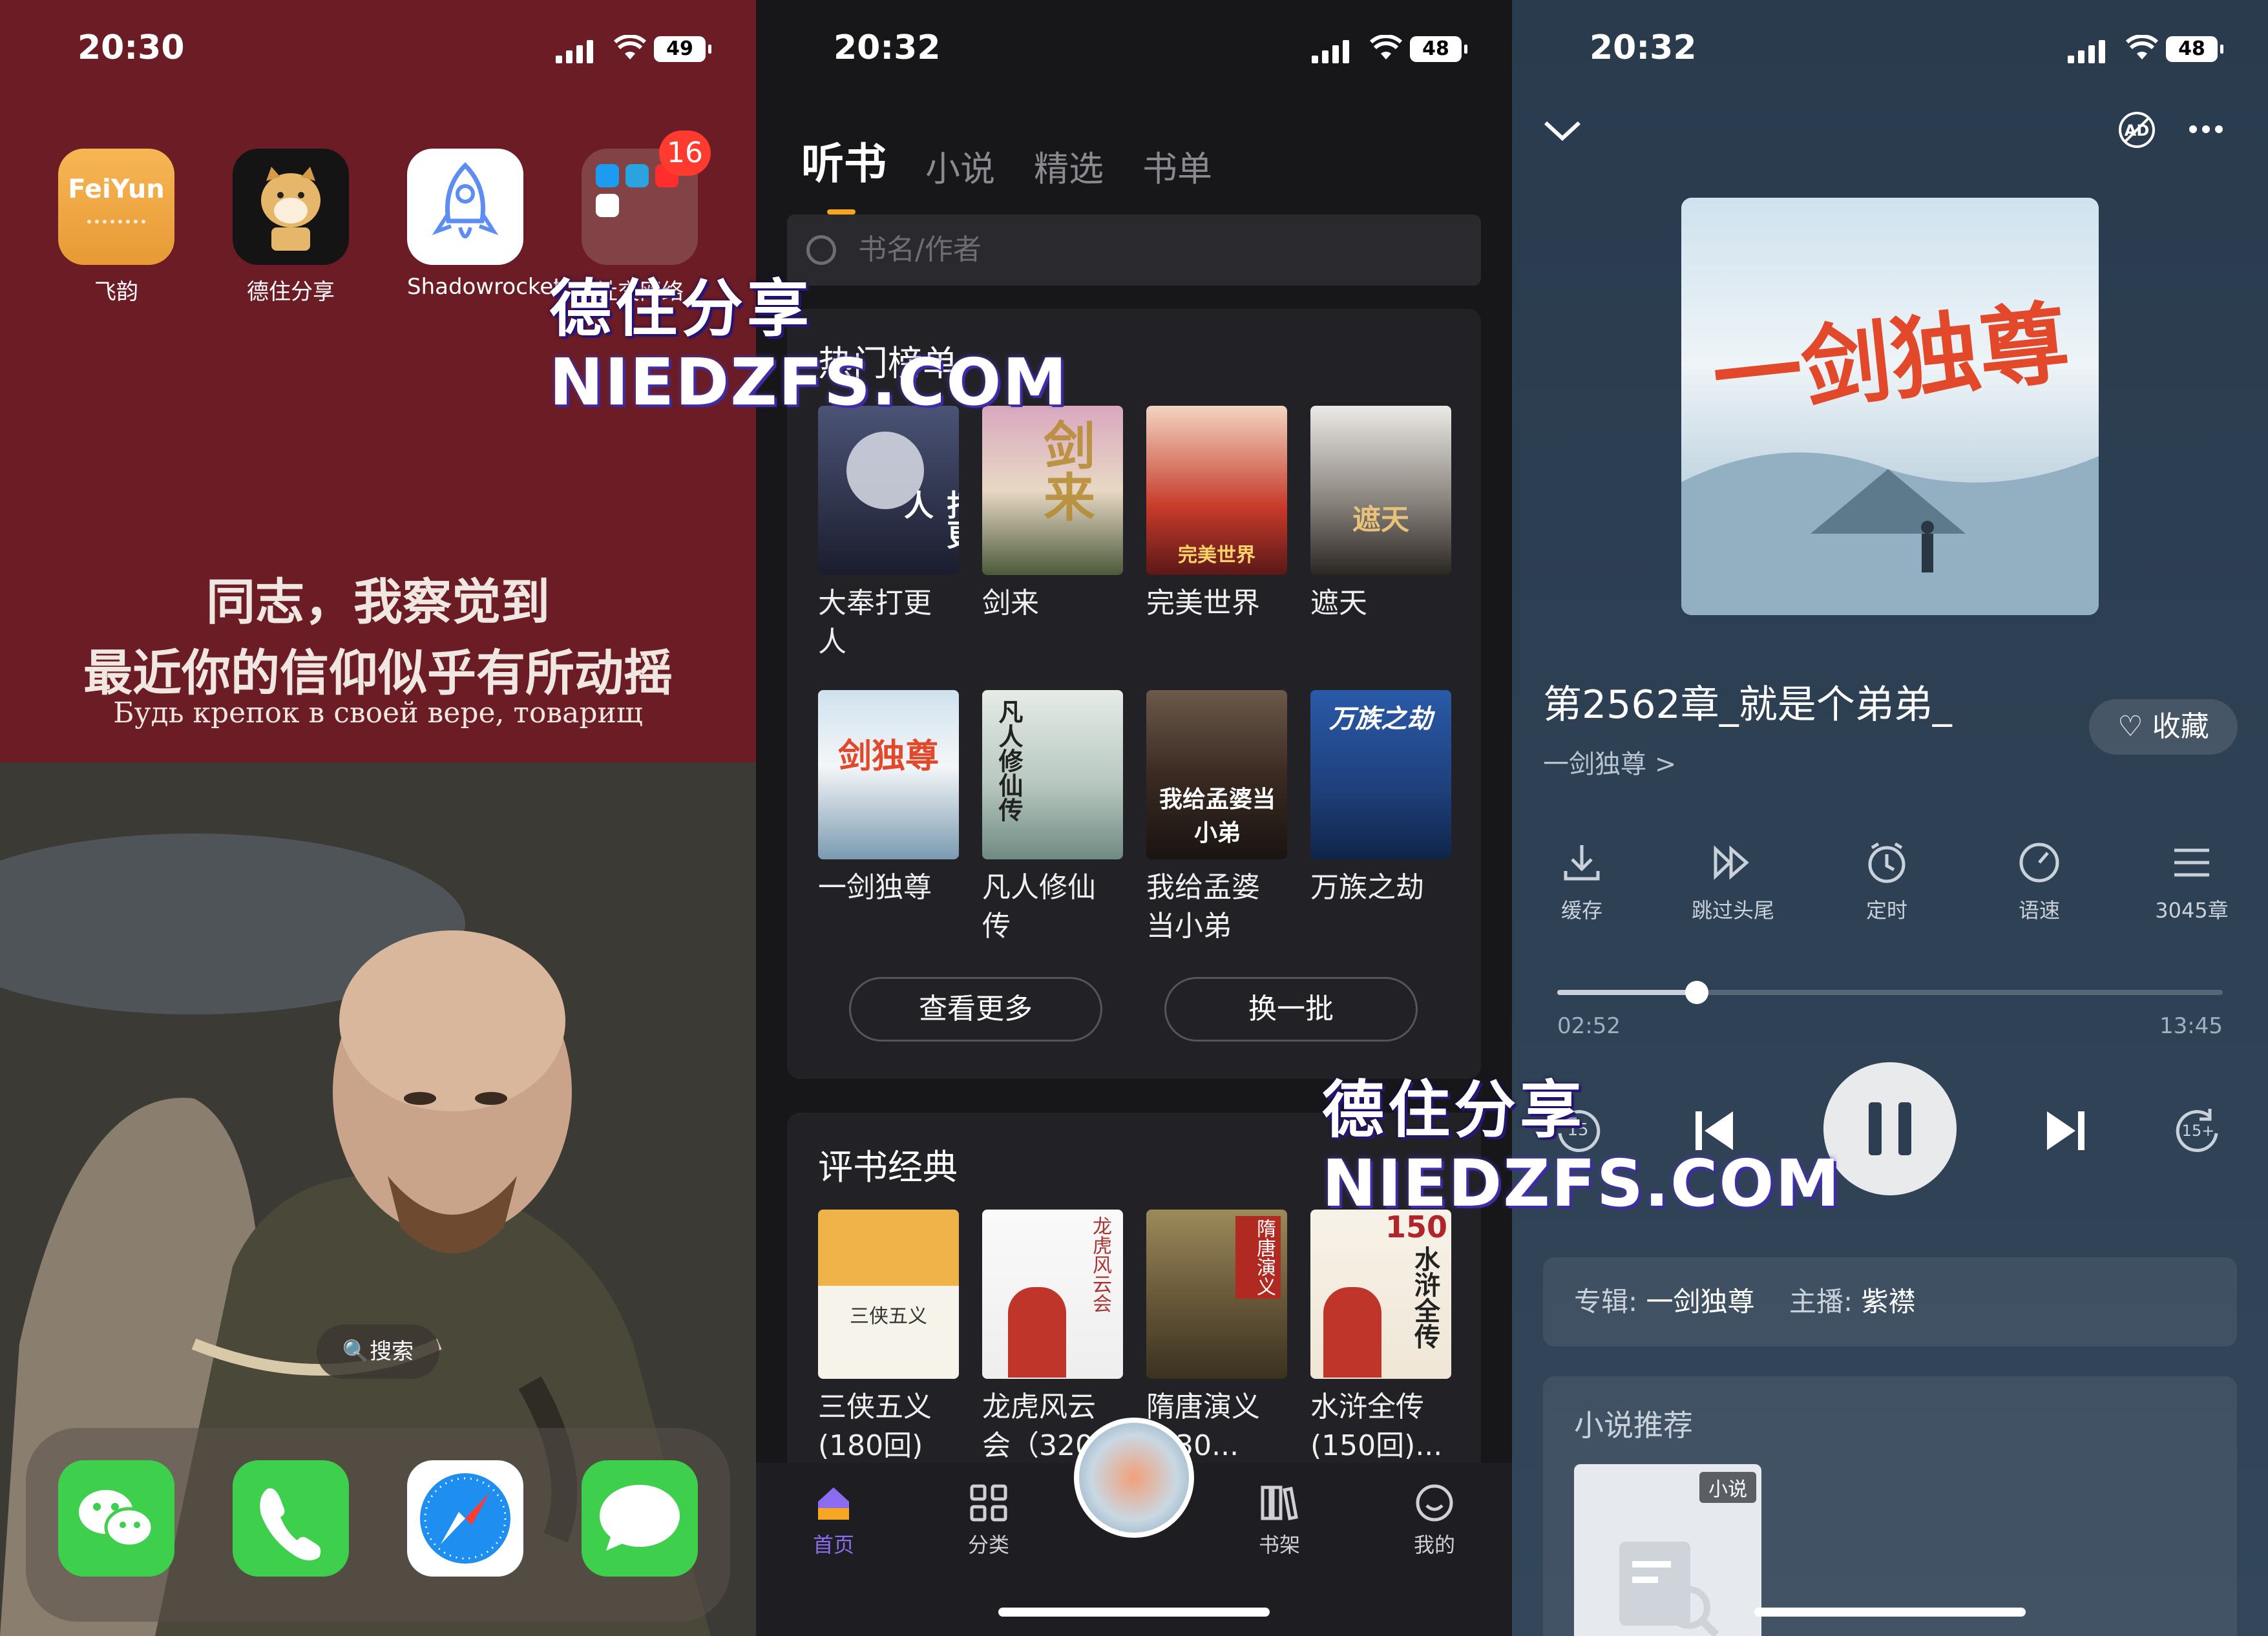  What do you see at coordinates (116, 228) in the screenshot?
I see `app-feiyun: FeiYun 飞韵` at bounding box center [116, 228].